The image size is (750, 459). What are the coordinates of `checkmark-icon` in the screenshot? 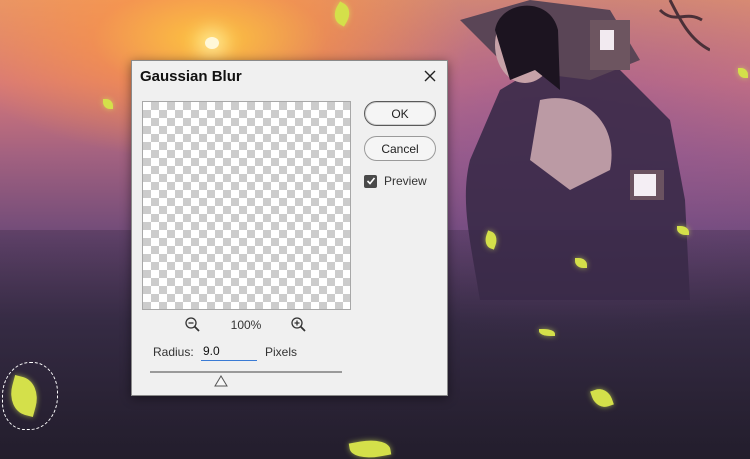 It's located at (370, 181).